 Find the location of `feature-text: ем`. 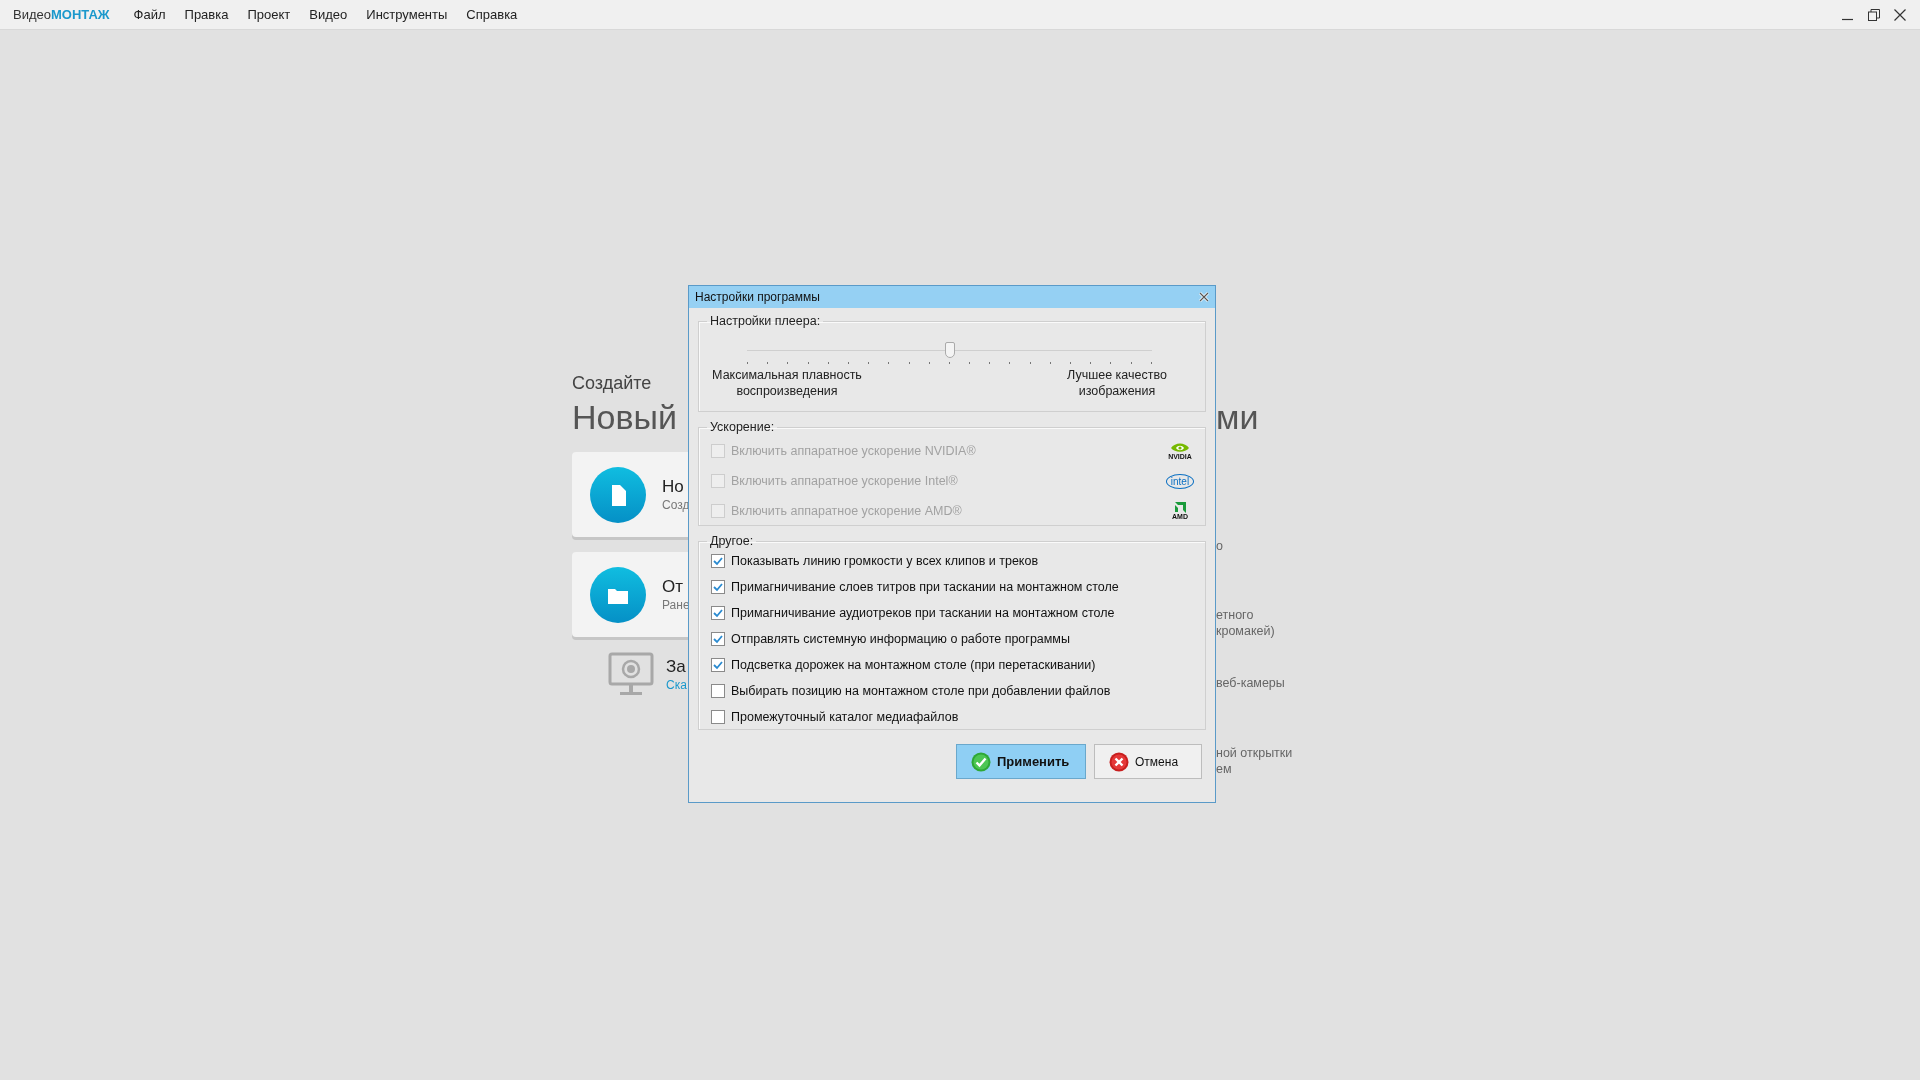

feature-text: ем is located at coordinates (1224, 769).